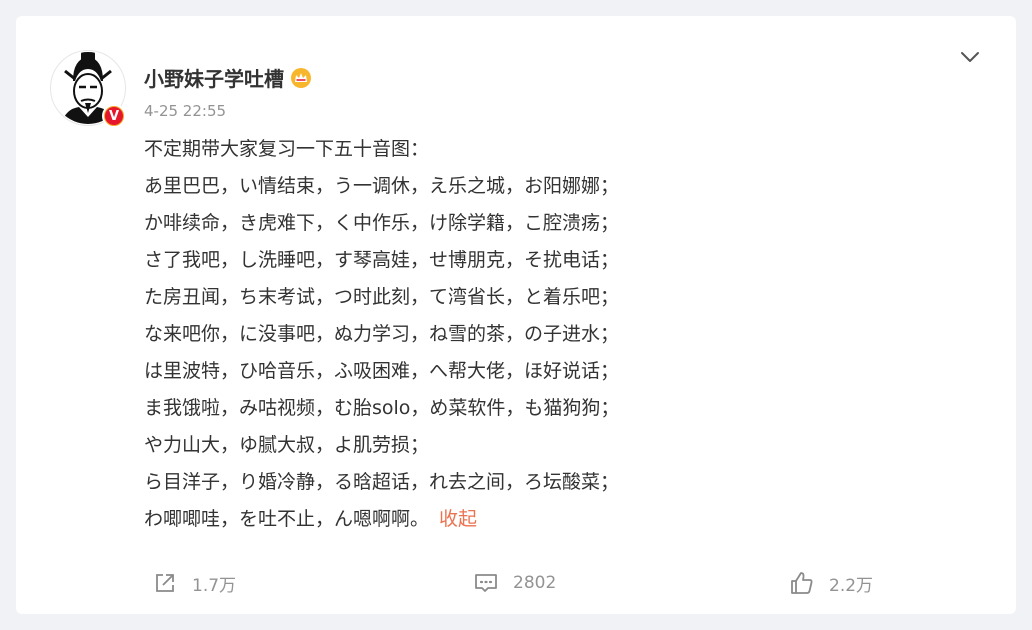 The width and height of the screenshot is (1032, 630). What do you see at coordinates (851, 585) in the screenshot?
I see `like-count: 2.2万` at bounding box center [851, 585].